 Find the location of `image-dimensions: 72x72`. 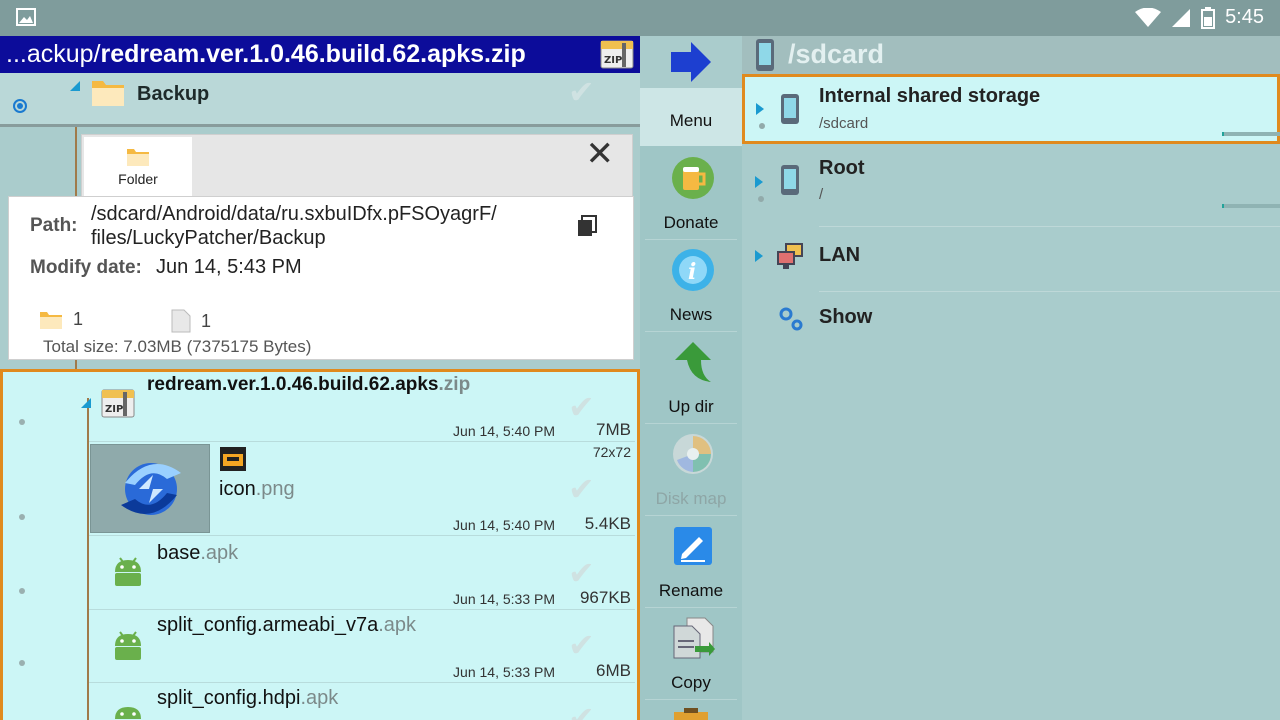

image-dimensions: 72x72 is located at coordinates (611, 452).